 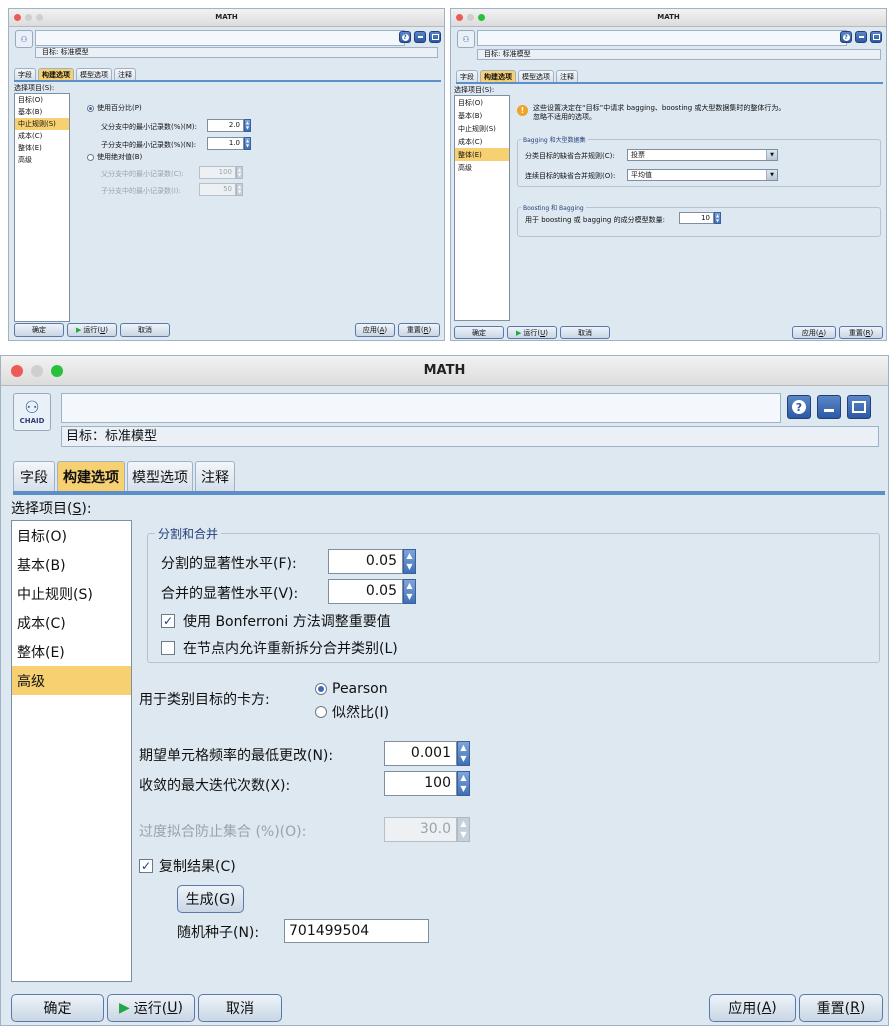 I want to click on min-change-spinner: 0.001 ▲ ▼, so click(x=427, y=753).